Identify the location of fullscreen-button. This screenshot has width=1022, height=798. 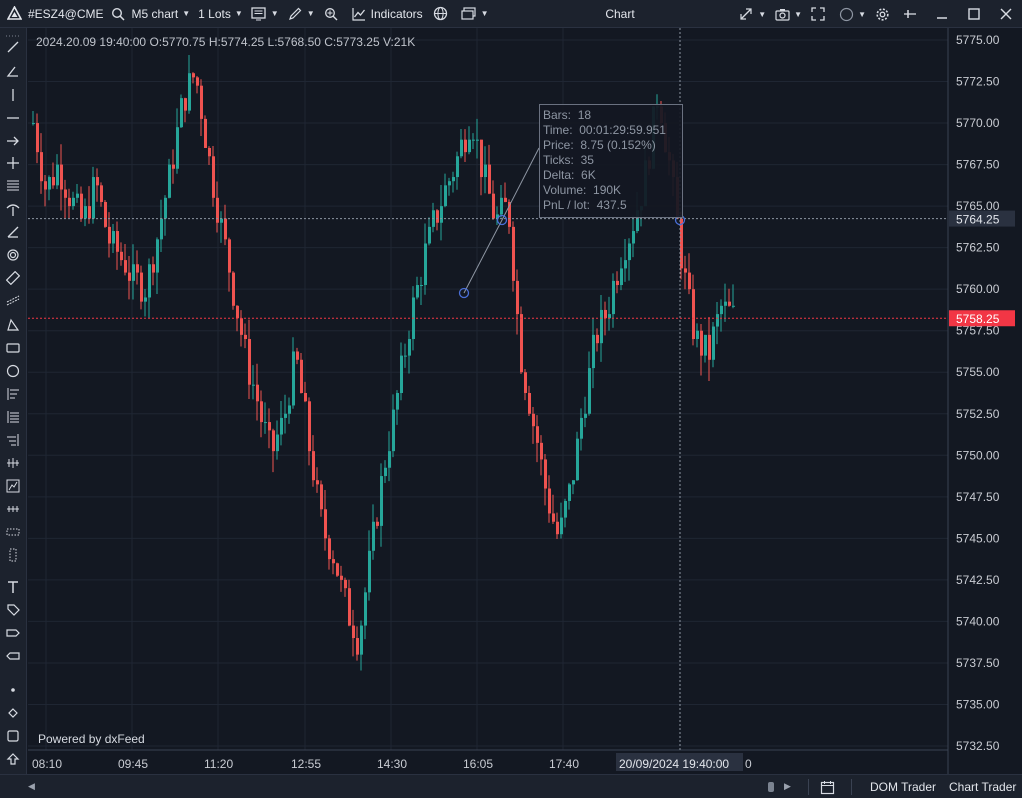
(818, 14).